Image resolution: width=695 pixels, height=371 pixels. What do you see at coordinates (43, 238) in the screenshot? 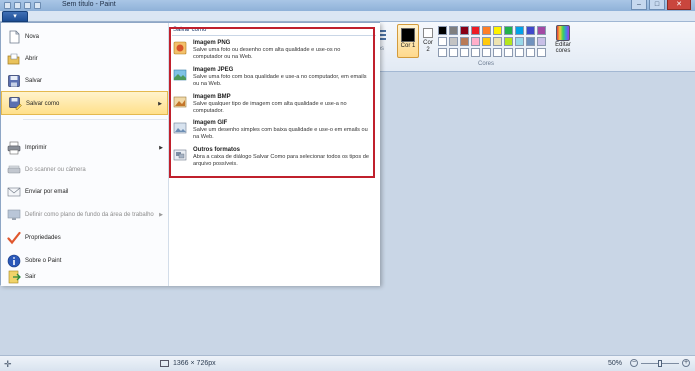
I see `menu-item-label: Propriedades` at bounding box center [43, 238].